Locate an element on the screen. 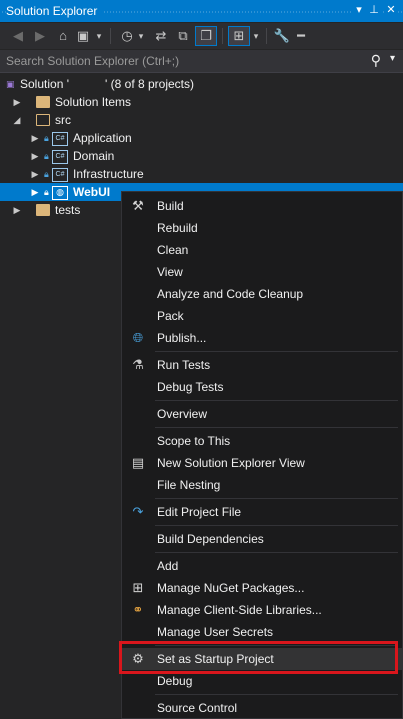 The width and height of the screenshot is (403, 719). minimize-icon: ━ is located at coordinates (301, 36).